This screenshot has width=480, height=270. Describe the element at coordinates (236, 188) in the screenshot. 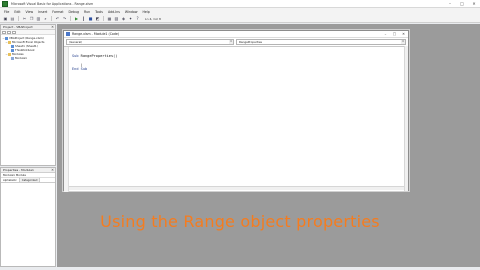

I see `horizontal-scrollbar` at that location.